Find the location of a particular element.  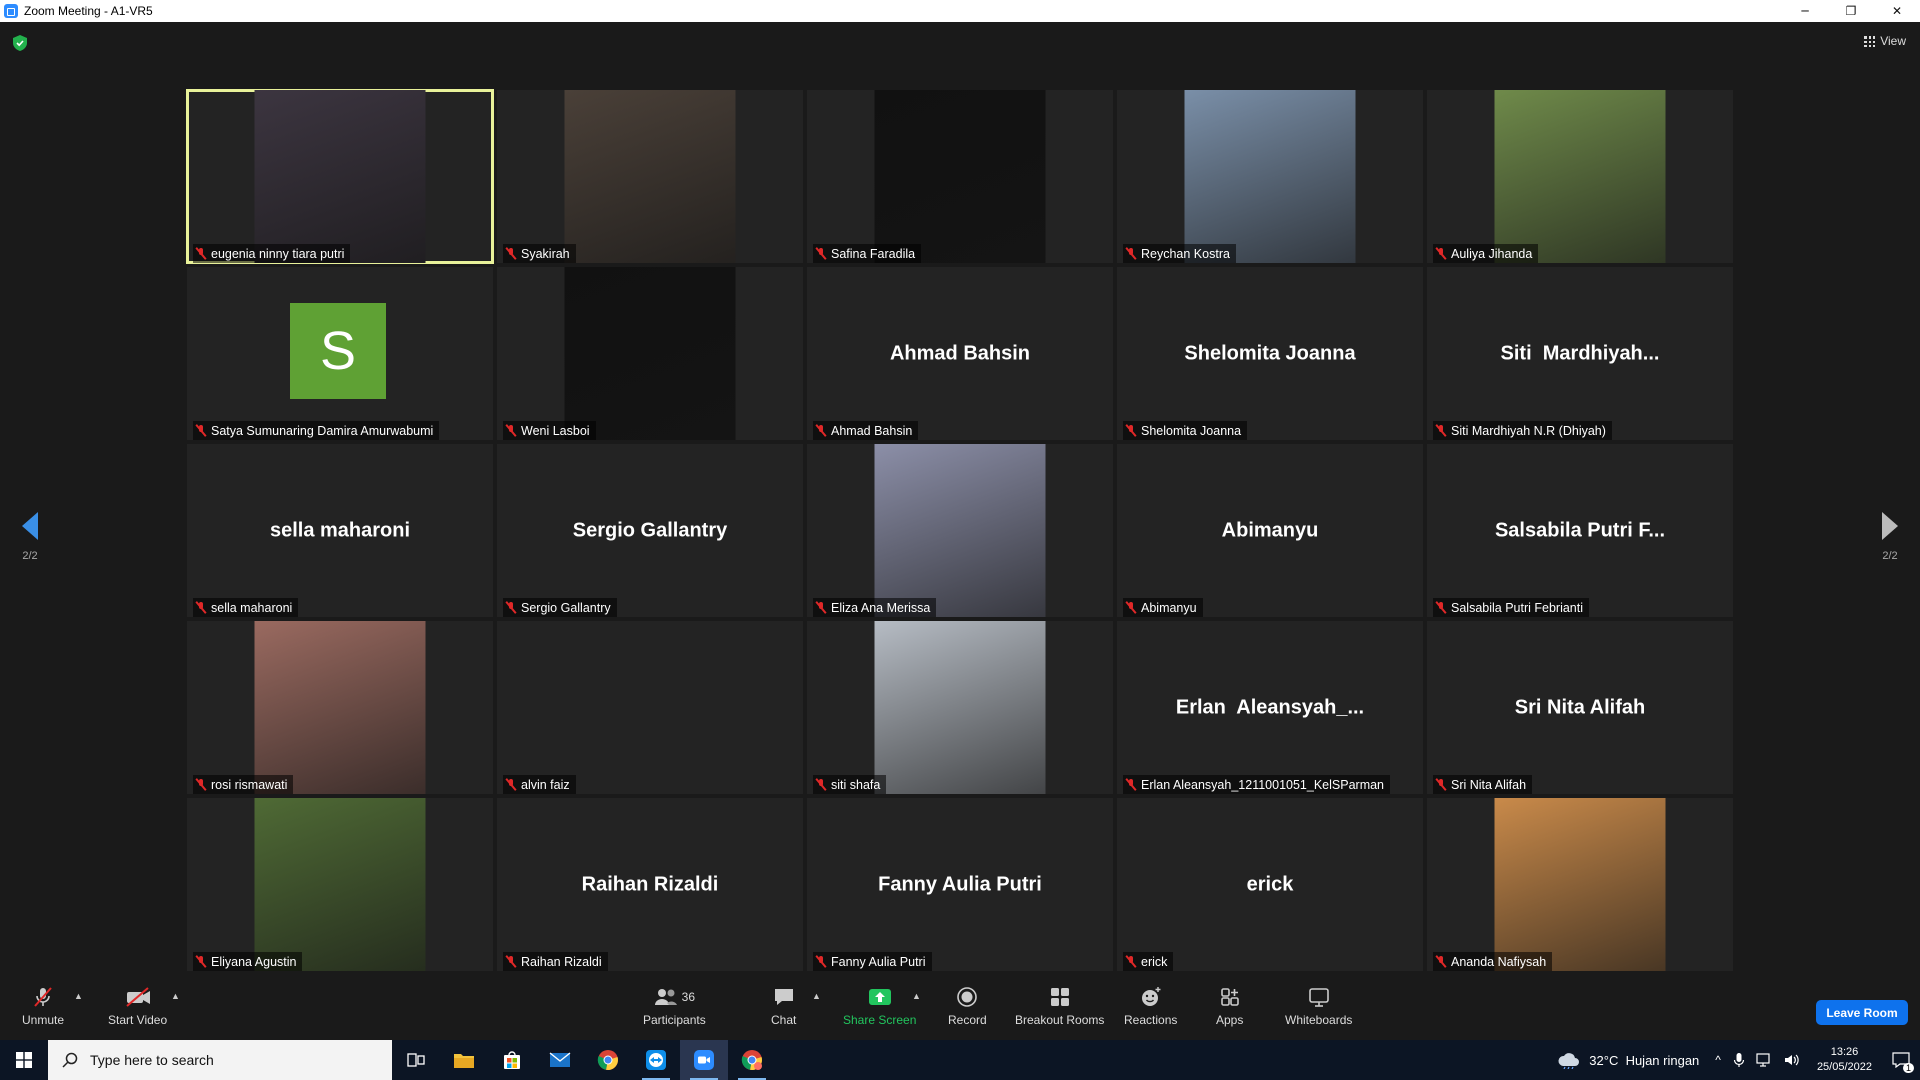

start-video-button: Start Video is located at coordinates (137, 1006).